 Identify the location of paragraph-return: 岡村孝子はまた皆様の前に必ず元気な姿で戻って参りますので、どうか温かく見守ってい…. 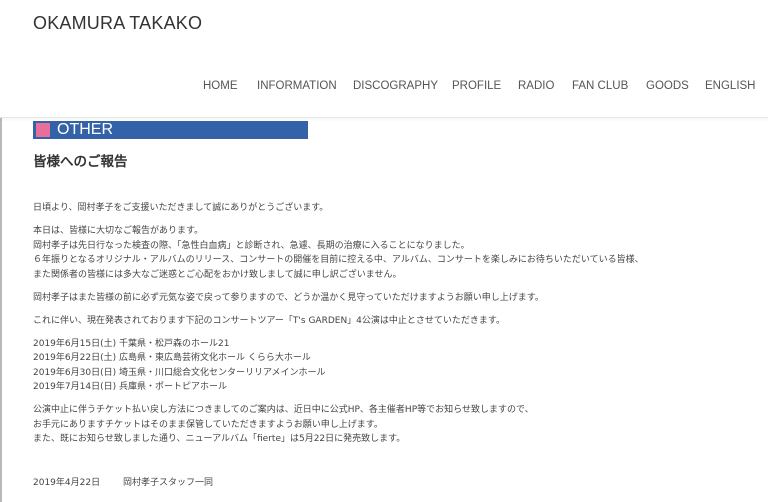
(383, 298).